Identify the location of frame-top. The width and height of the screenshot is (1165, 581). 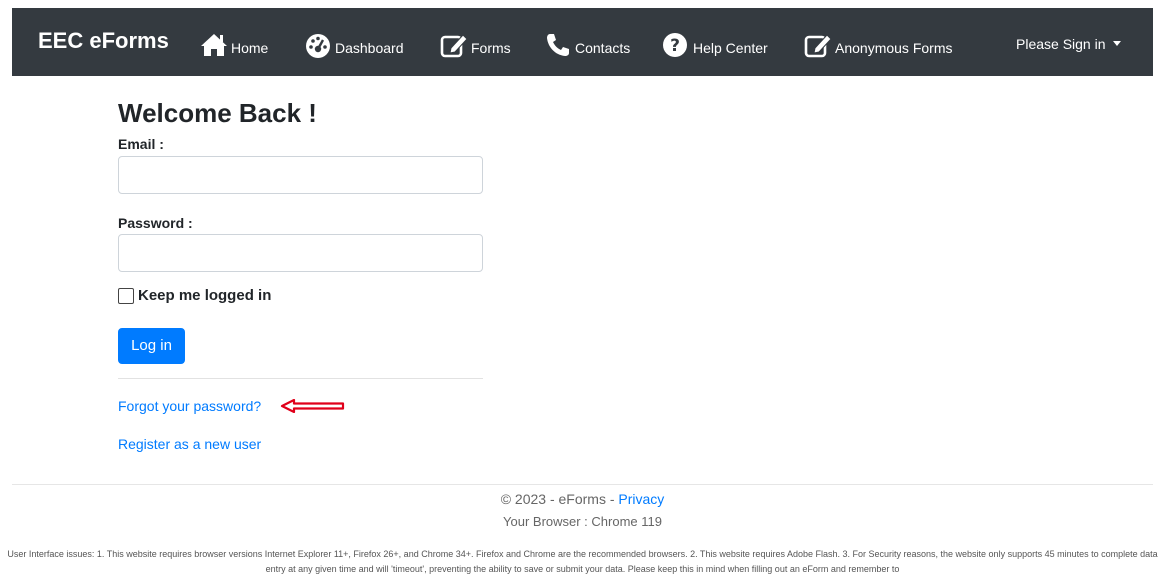
(582, 3).